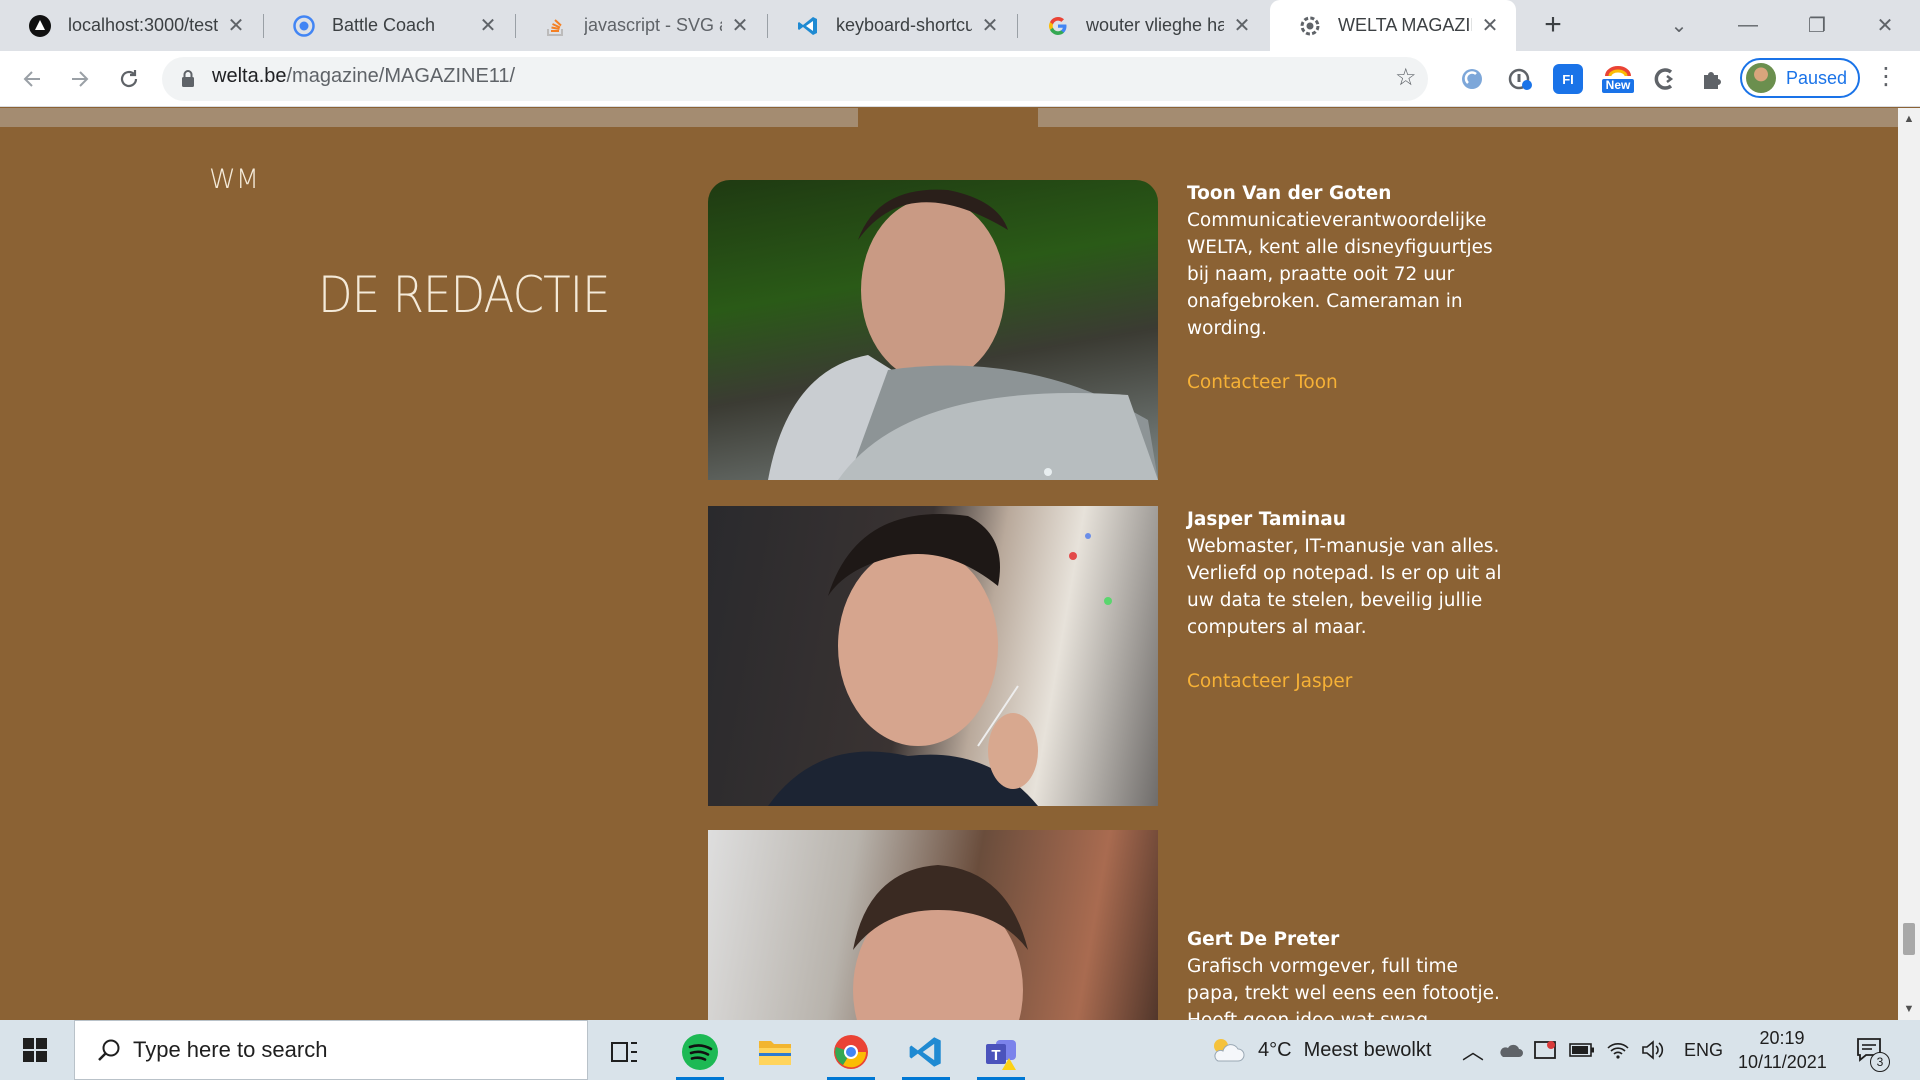  Describe the element at coordinates (1909, 119) in the screenshot. I see `scroll-up-arrow-icon: ▲` at that location.